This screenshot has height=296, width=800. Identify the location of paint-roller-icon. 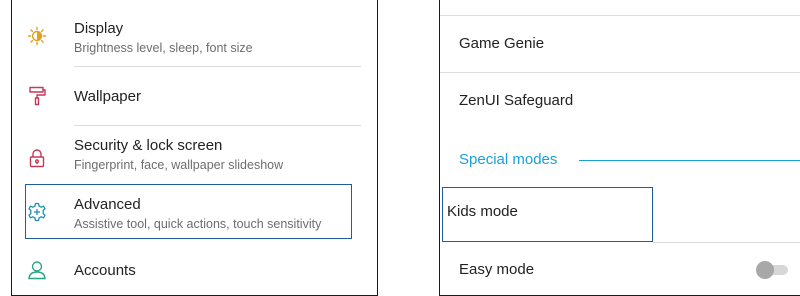
(37, 96).